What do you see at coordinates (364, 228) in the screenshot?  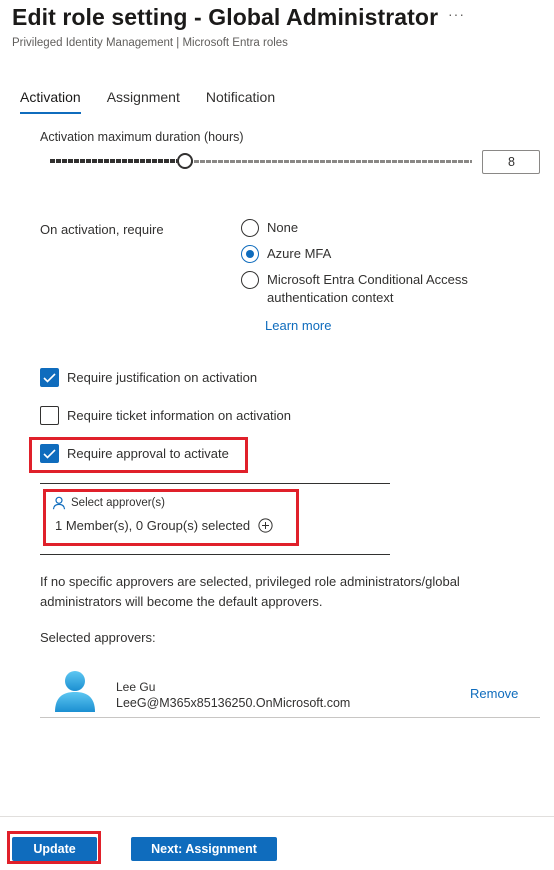 I see `radio-none: None` at bounding box center [364, 228].